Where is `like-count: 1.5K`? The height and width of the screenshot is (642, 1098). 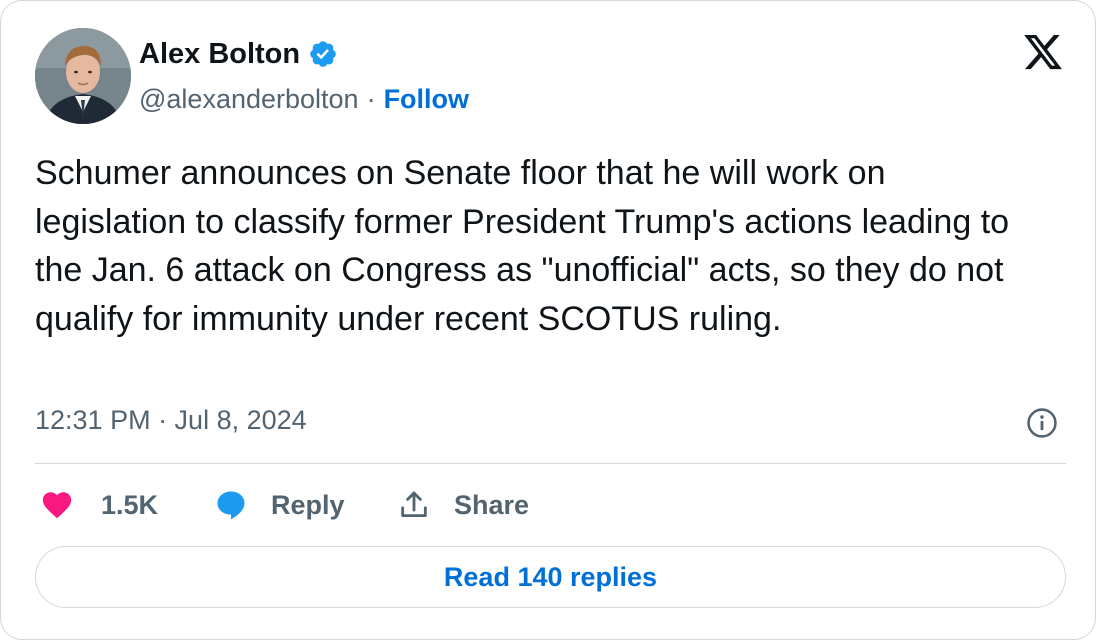 like-count: 1.5K is located at coordinates (130, 504).